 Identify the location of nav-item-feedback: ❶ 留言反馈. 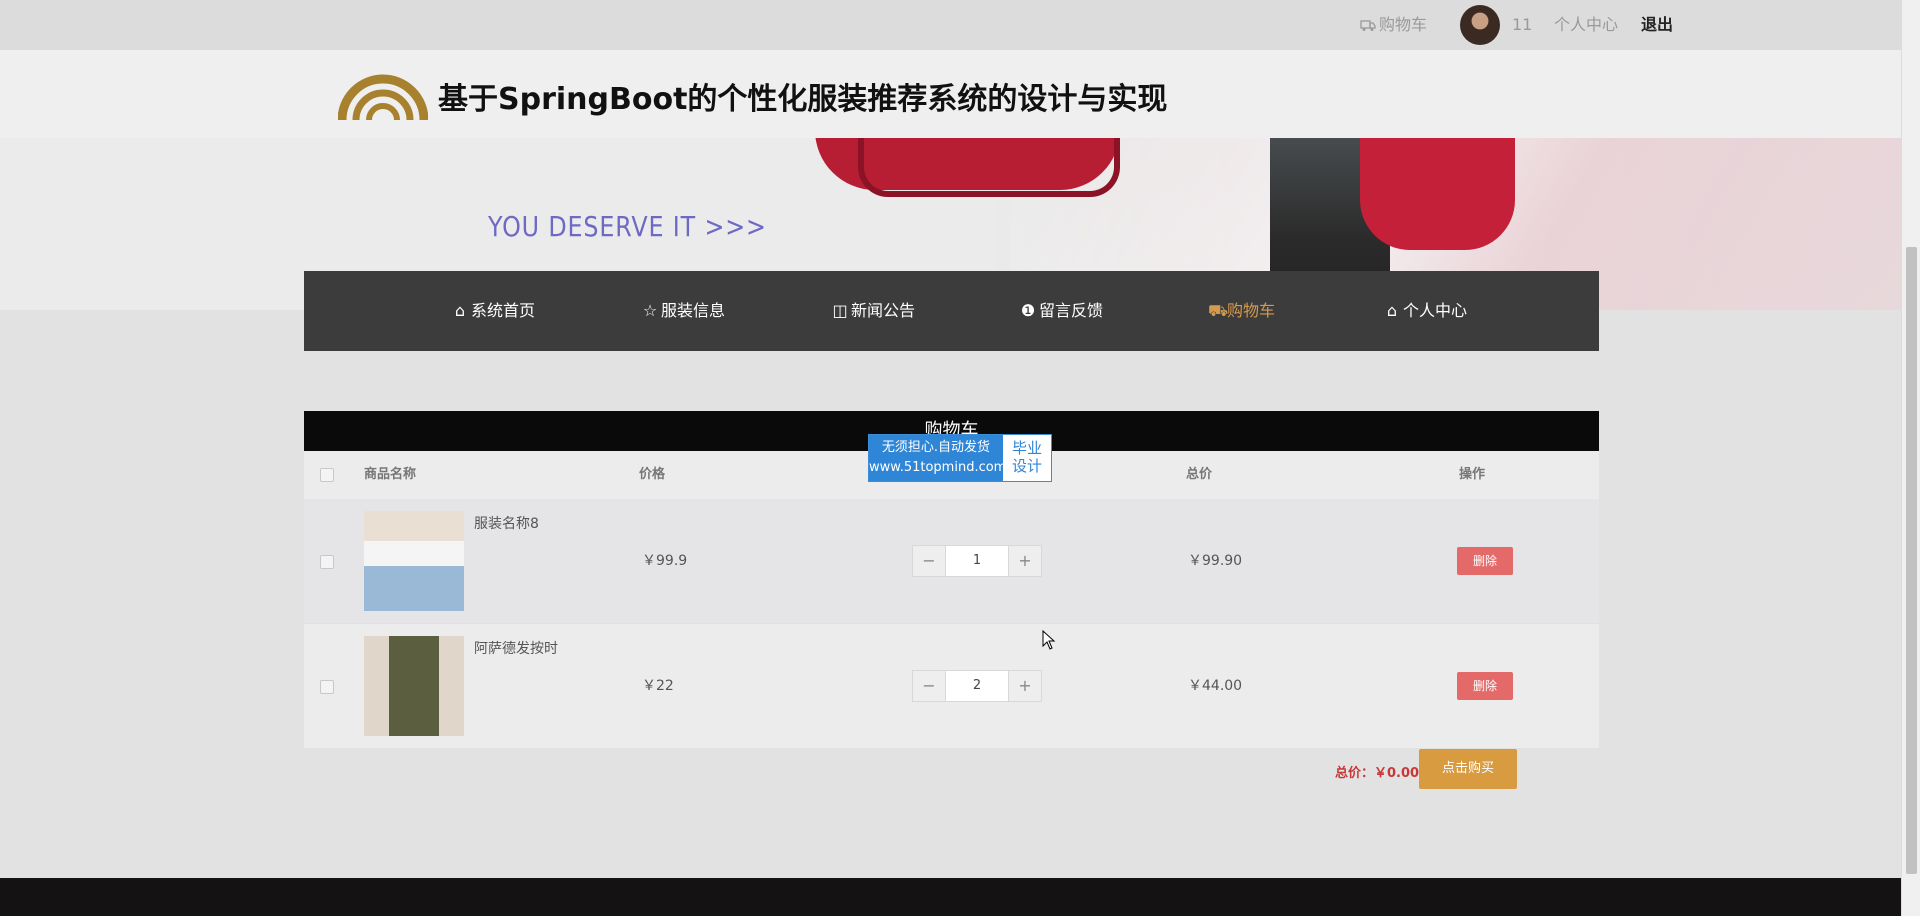
(1061, 311).